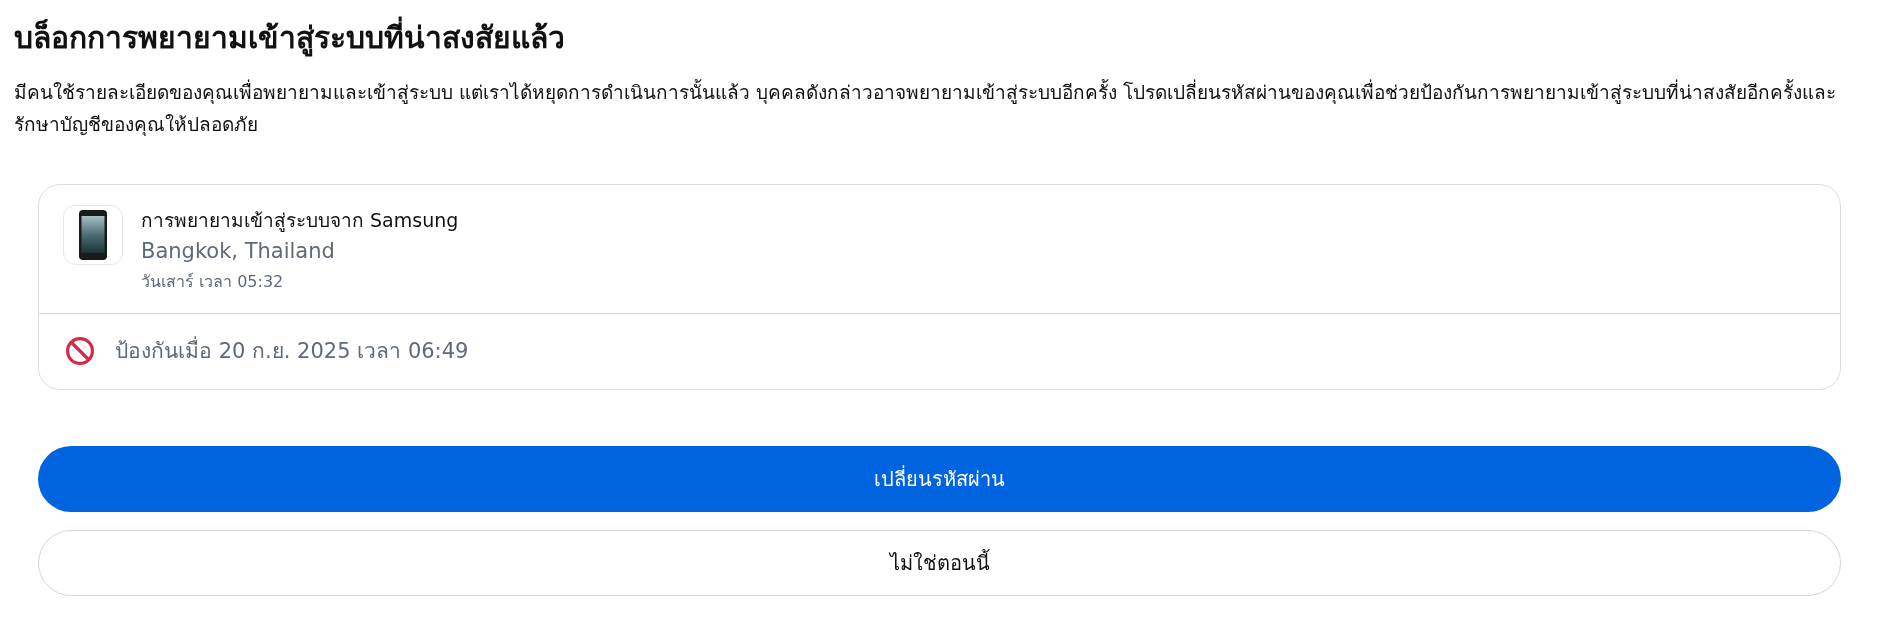 The width and height of the screenshot is (1879, 626). What do you see at coordinates (80, 350) in the screenshot?
I see `blocked-icon` at bounding box center [80, 350].